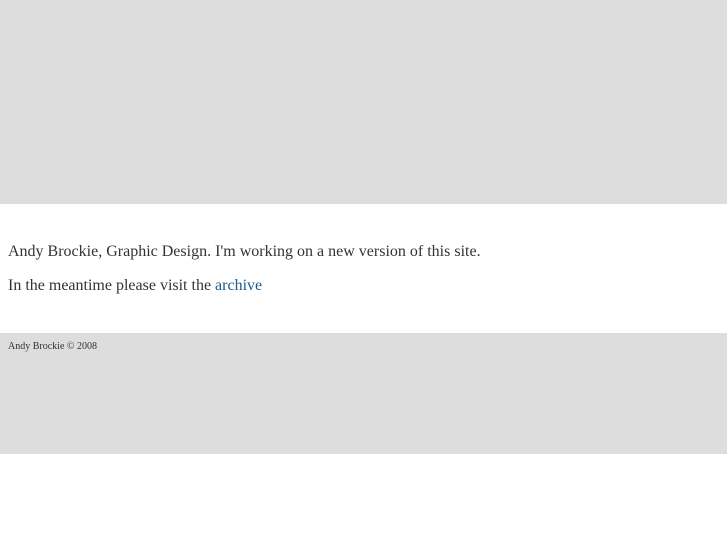 The height and width of the screenshot is (545, 727). What do you see at coordinates (52, 346) in the screenshot?
I see `copyright-text: Andy Brockie © 2008` at bounding box center [52, 346].